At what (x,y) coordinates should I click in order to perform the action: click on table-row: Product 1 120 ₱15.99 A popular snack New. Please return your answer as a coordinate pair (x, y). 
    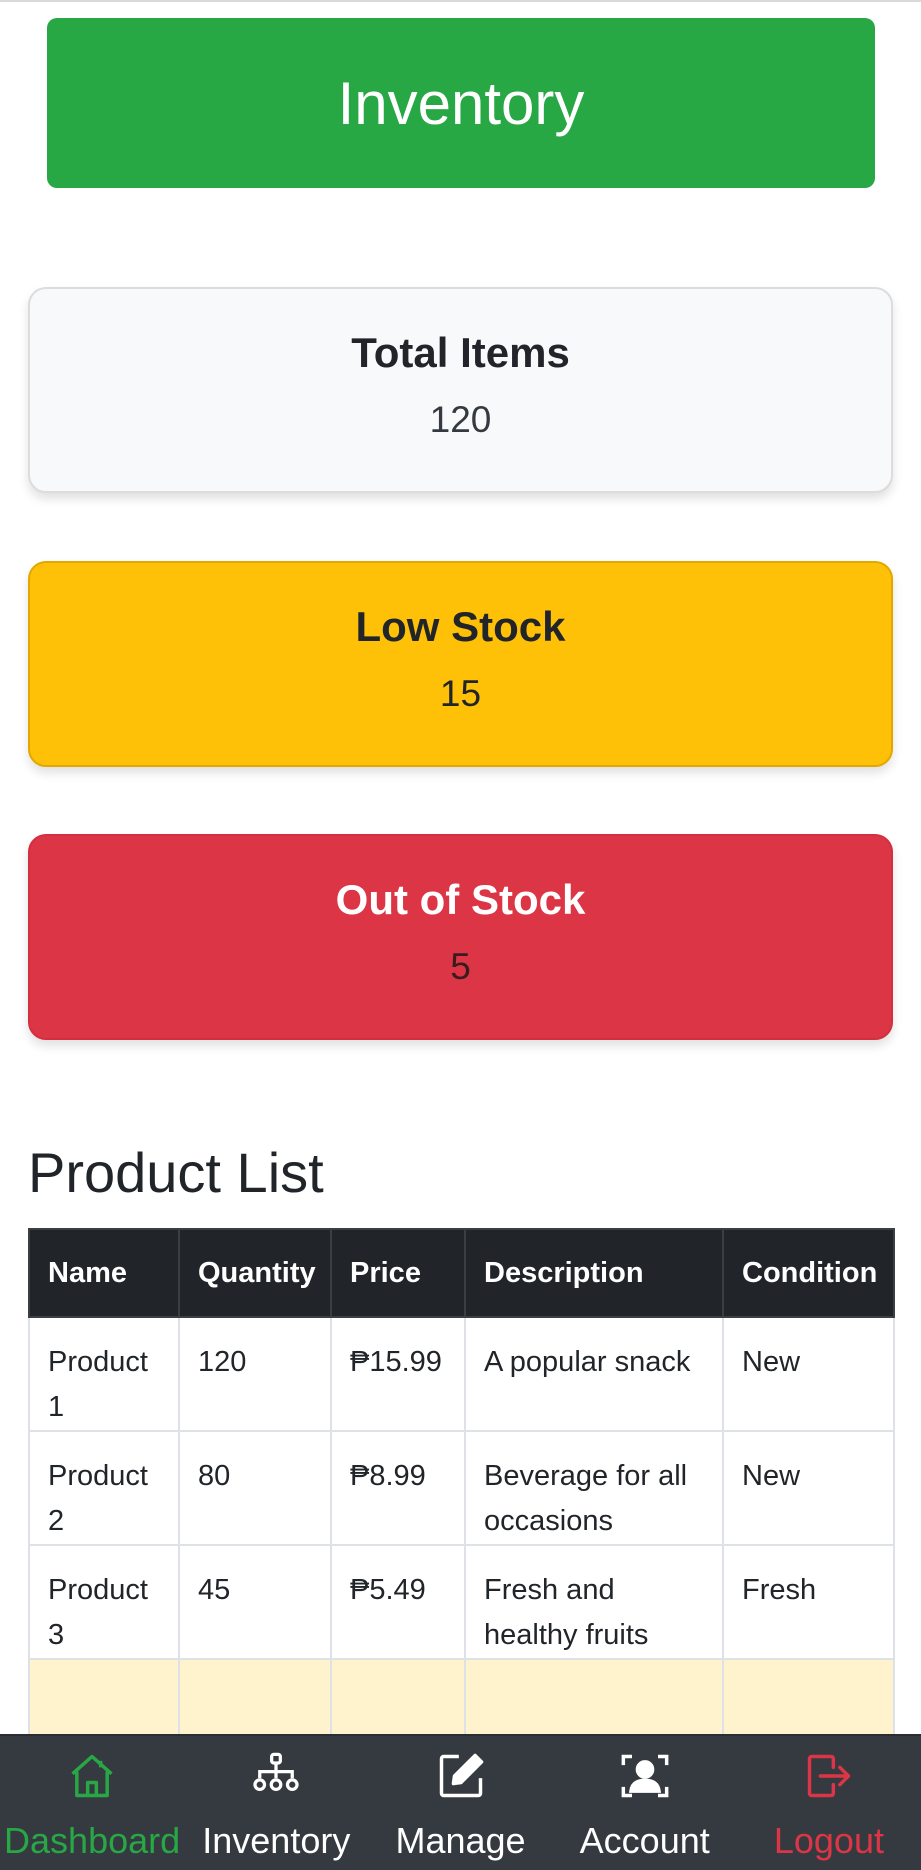
    Looking at the image, I should click on (461, 1374).